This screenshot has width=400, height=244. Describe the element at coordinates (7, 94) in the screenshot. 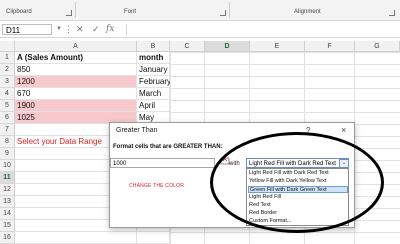

I see `row-header: 4` at that location.